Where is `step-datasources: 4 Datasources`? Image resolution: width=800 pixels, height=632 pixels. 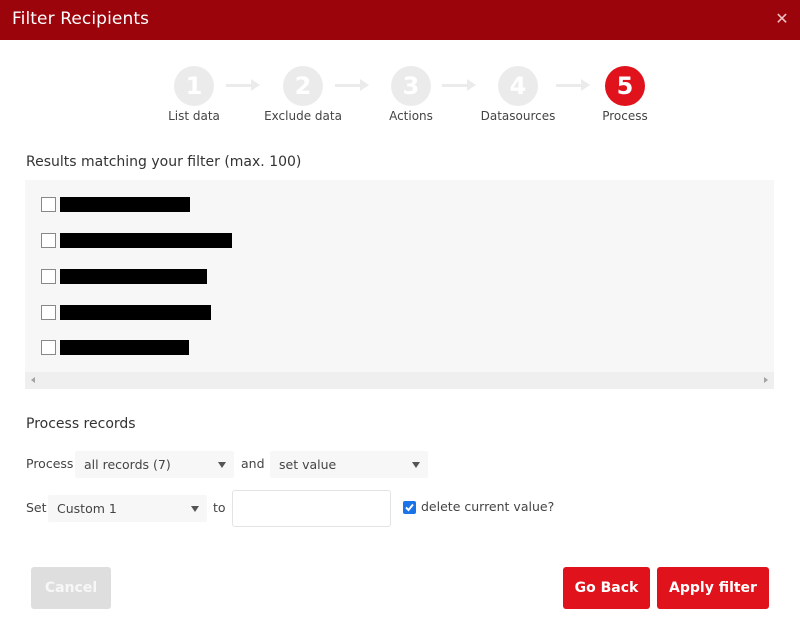
step-datasources: 4 Datasources is located at coordinates (518, 94).